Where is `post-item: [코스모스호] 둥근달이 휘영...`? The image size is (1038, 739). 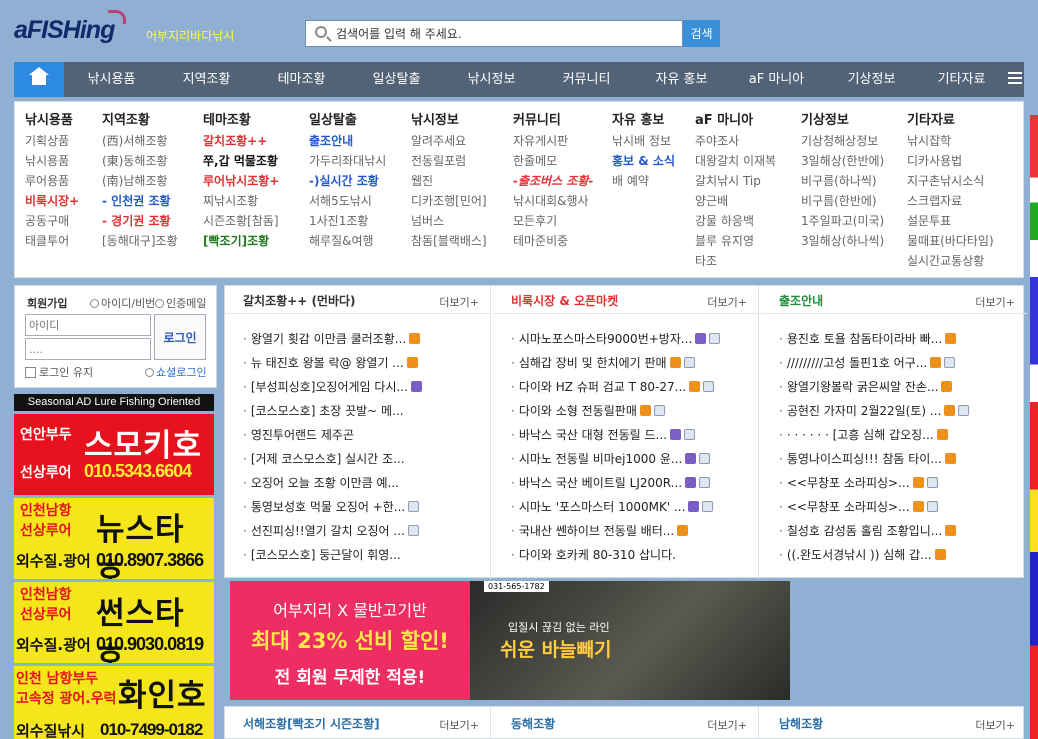 post-item: [코스모스호] 둥근달이 휘영... is located at coordinates (365, 558).